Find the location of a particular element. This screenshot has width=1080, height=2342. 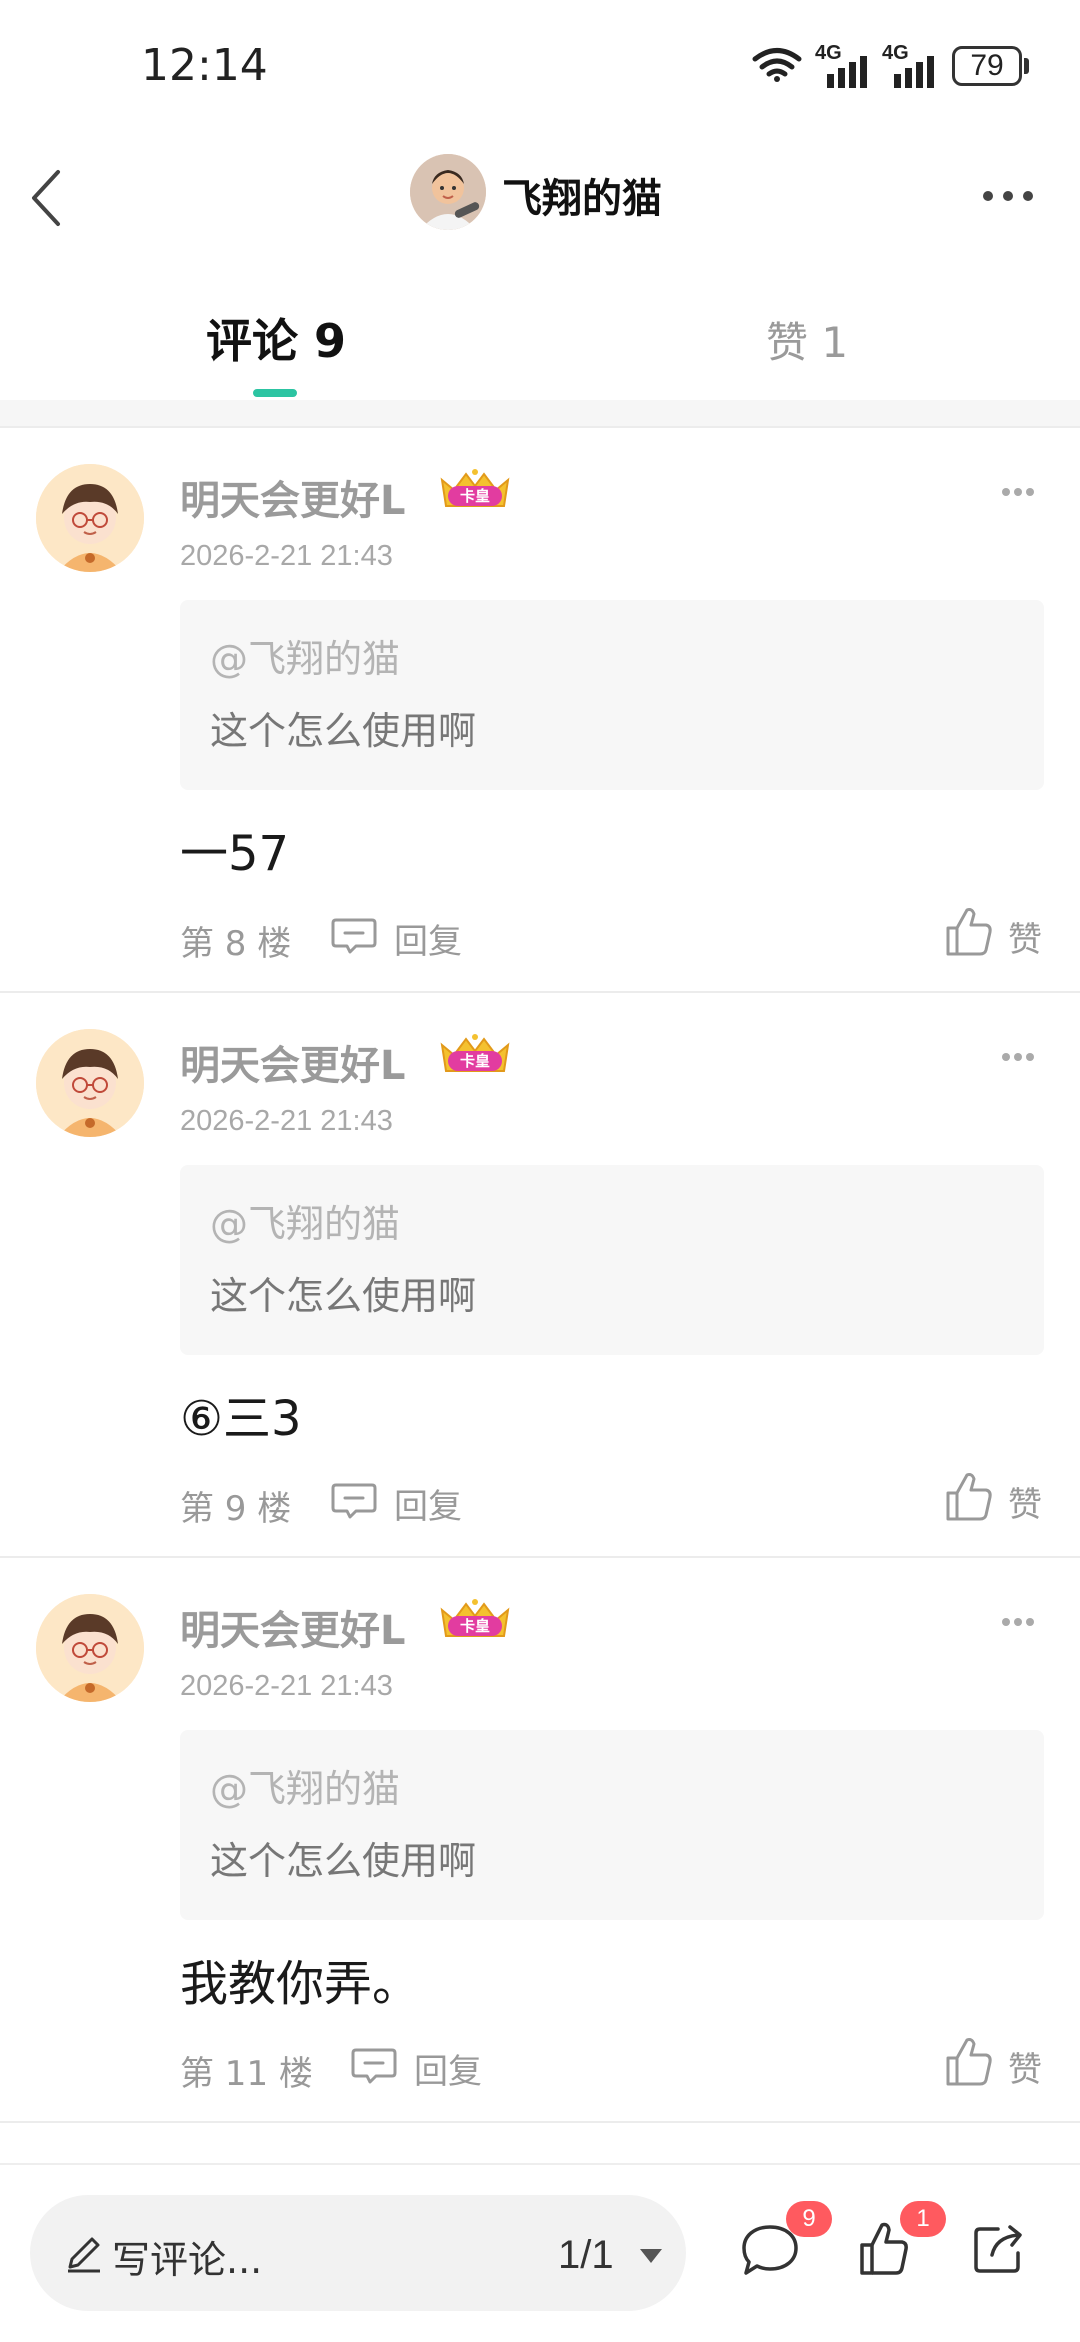

section-divider is located at coordinates (540, 414).